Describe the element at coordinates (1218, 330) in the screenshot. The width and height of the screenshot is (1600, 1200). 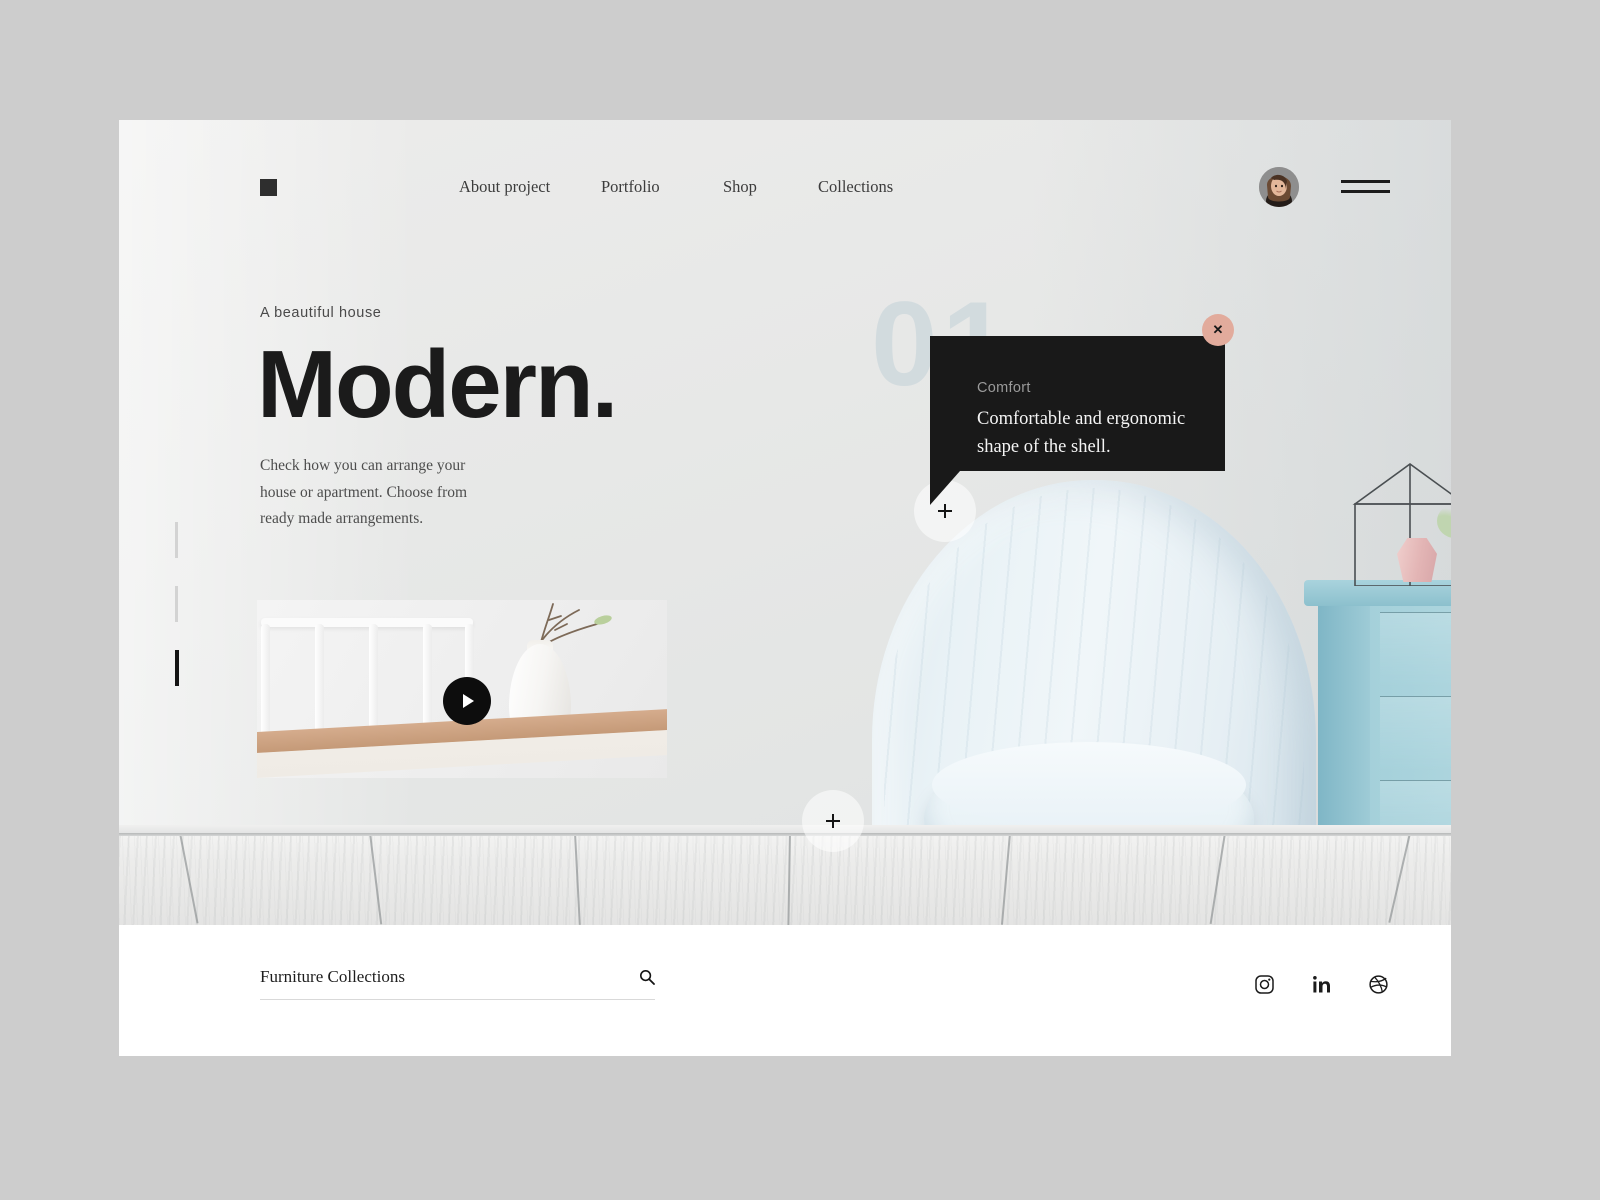
I see `close-icon: ✕` at that location.